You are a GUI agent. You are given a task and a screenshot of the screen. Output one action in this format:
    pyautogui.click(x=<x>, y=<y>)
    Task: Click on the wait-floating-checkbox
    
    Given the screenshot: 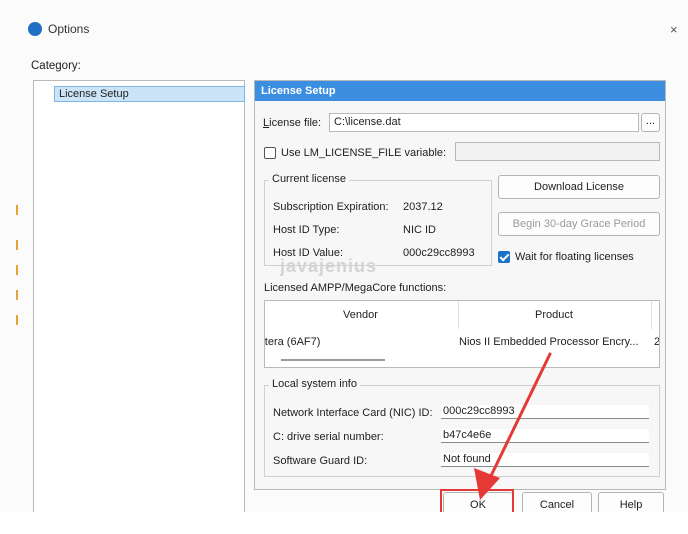 What is the action you would take?
    pyautogui.click(x=504, y=257)
    